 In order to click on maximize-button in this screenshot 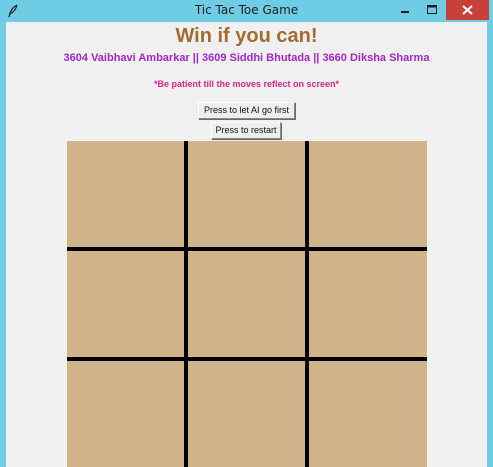, I will do `click(432, 10)`.